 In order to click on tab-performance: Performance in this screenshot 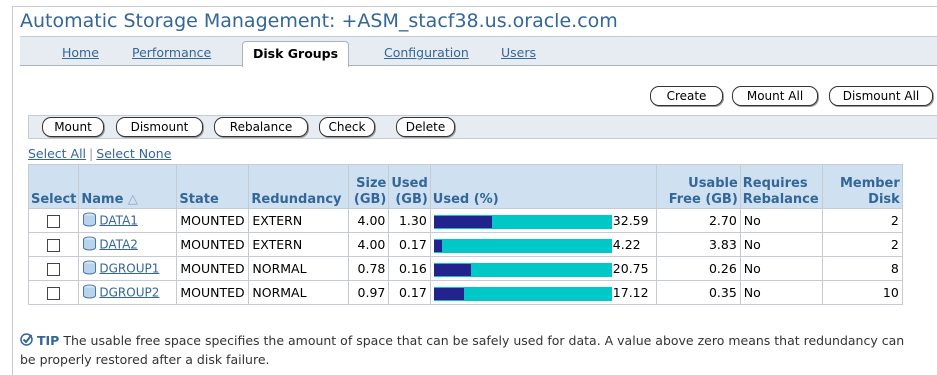, I will do `click(171, 52)`.